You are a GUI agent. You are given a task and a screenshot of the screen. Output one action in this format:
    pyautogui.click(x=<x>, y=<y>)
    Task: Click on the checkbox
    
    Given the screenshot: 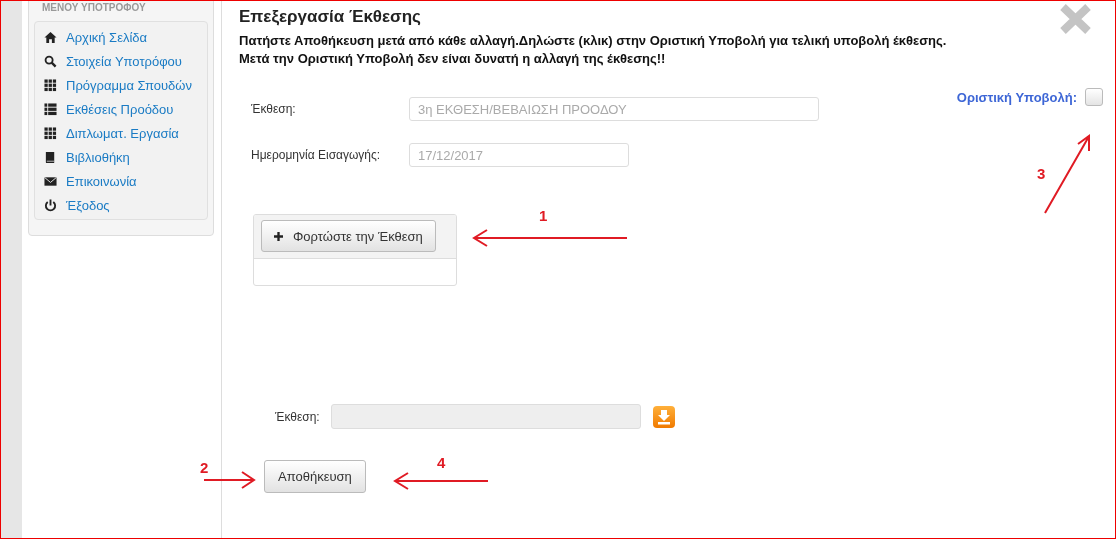 What is the action you would take?
    pyautogui.click(x=1094, y=97)
    